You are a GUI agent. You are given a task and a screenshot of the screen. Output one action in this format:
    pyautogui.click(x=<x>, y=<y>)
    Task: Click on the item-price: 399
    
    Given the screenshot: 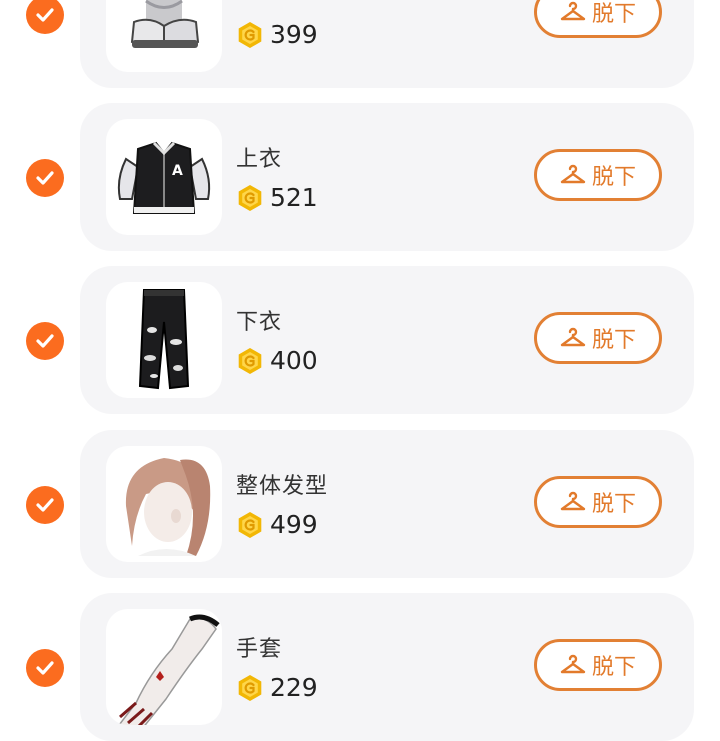 What is the action you would take?
    pyautogui.click(x=277, y=34)
    